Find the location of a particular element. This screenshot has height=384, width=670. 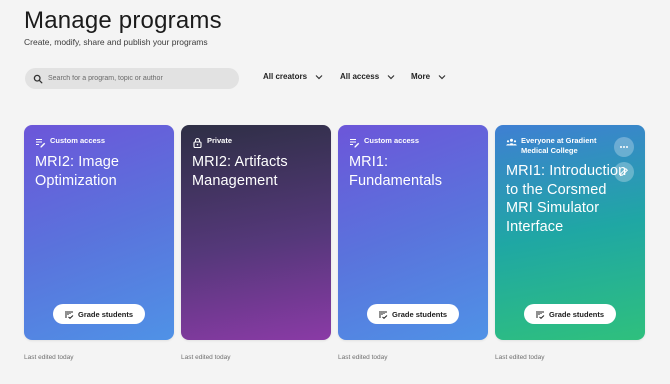

lock-icon is located at coordinates (197, 142).